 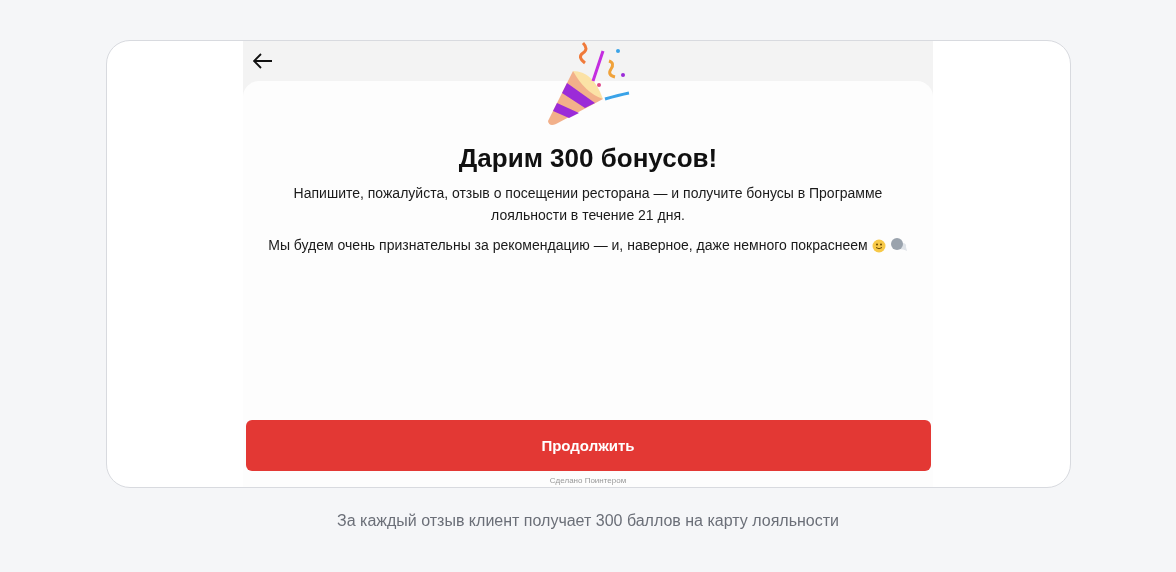 I want to click on caption-text: За каждый отзыв клиент получает 300 баллов на карту лояльности, so click(x=588, y=521).